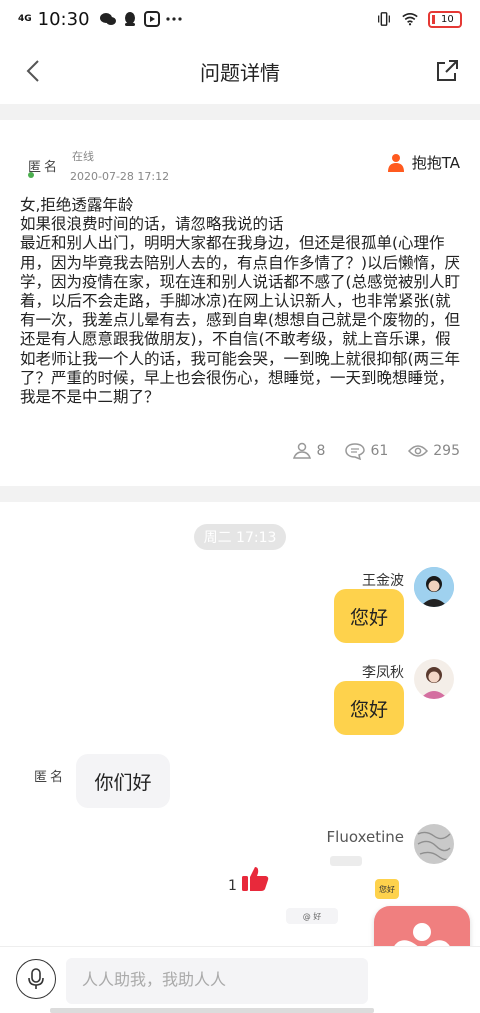 The width and height of the screenshot is (480, 1013). Describe the element at coordinates (383, 673) in the screenshot. I see `message-sender-name: 李凤秋` at that location.